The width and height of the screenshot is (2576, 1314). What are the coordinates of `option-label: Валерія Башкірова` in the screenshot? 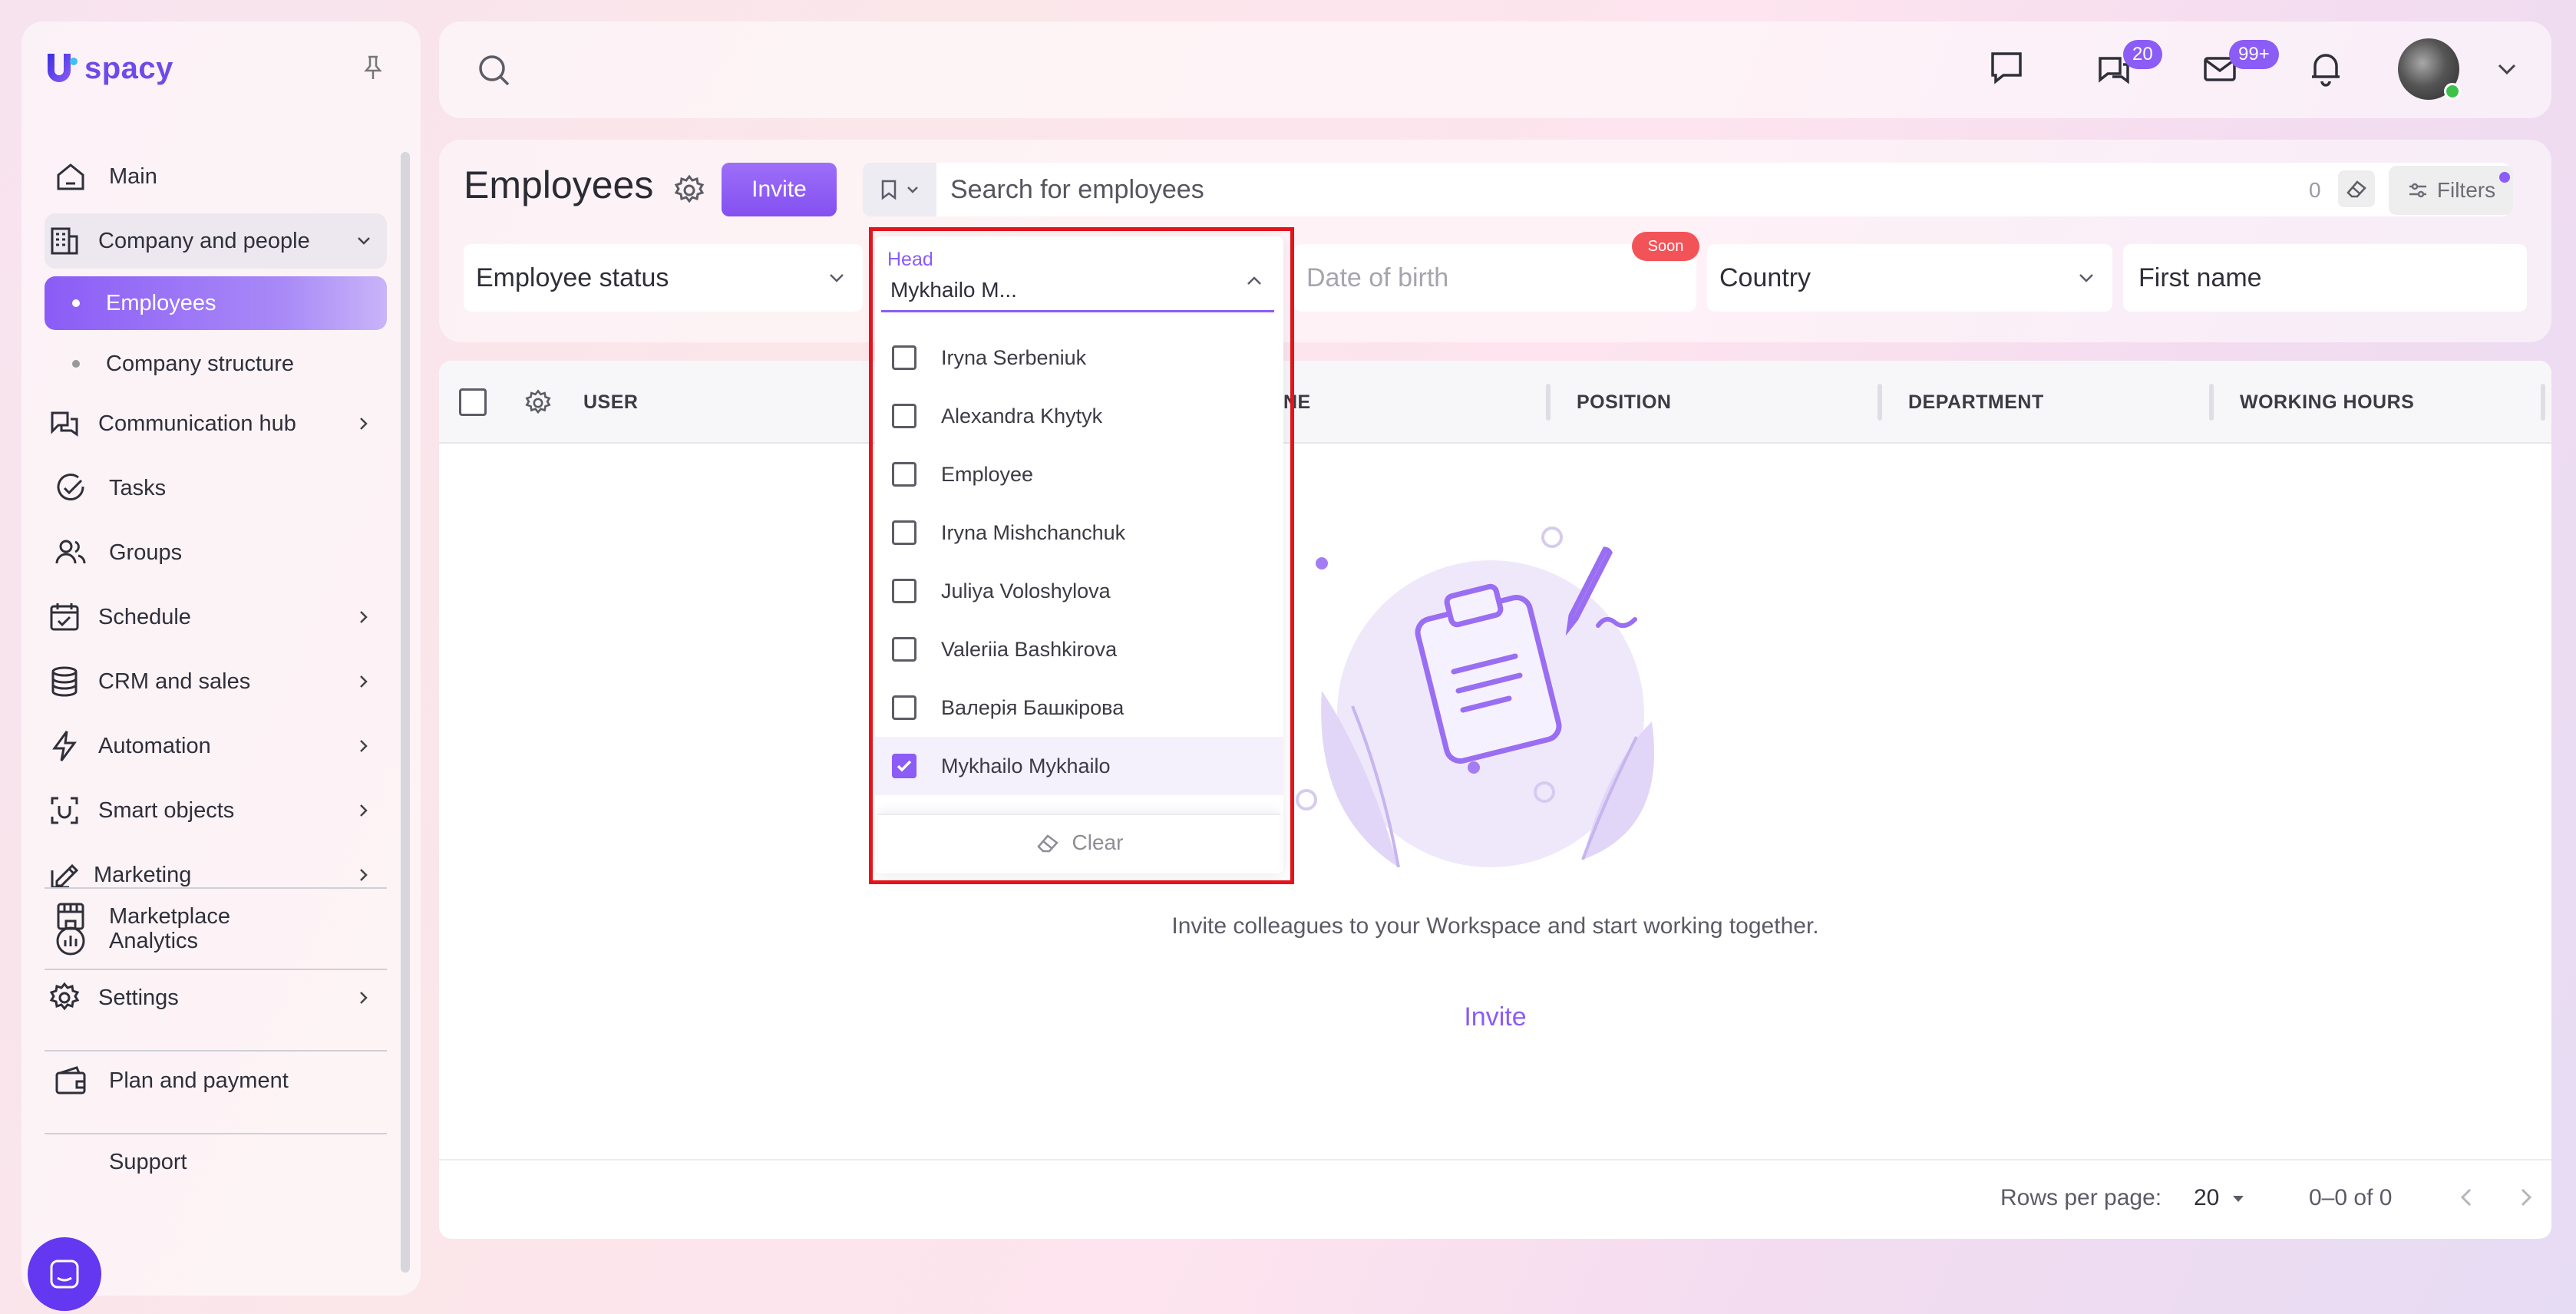 It's located at (1033, 707).